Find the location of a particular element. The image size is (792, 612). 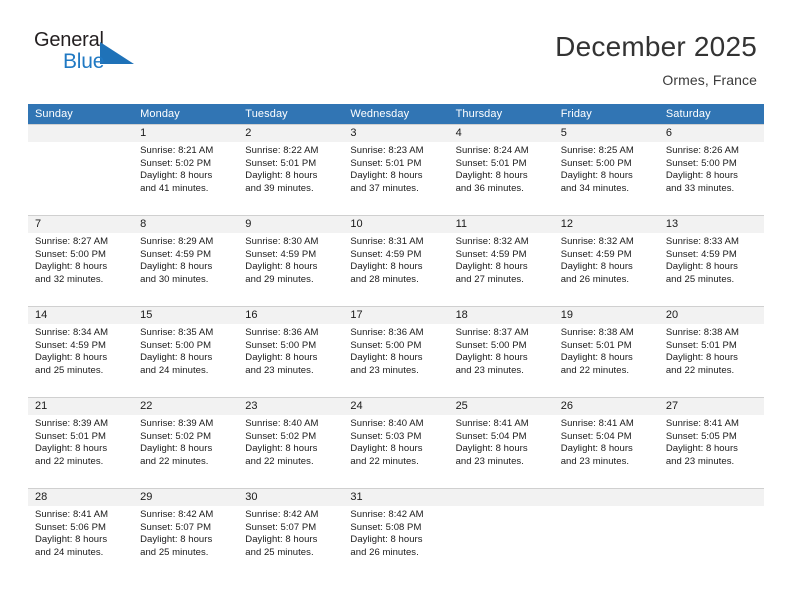

sunrise-text: Sunrise: 8:42 AM is located at coordinates (282, 514).